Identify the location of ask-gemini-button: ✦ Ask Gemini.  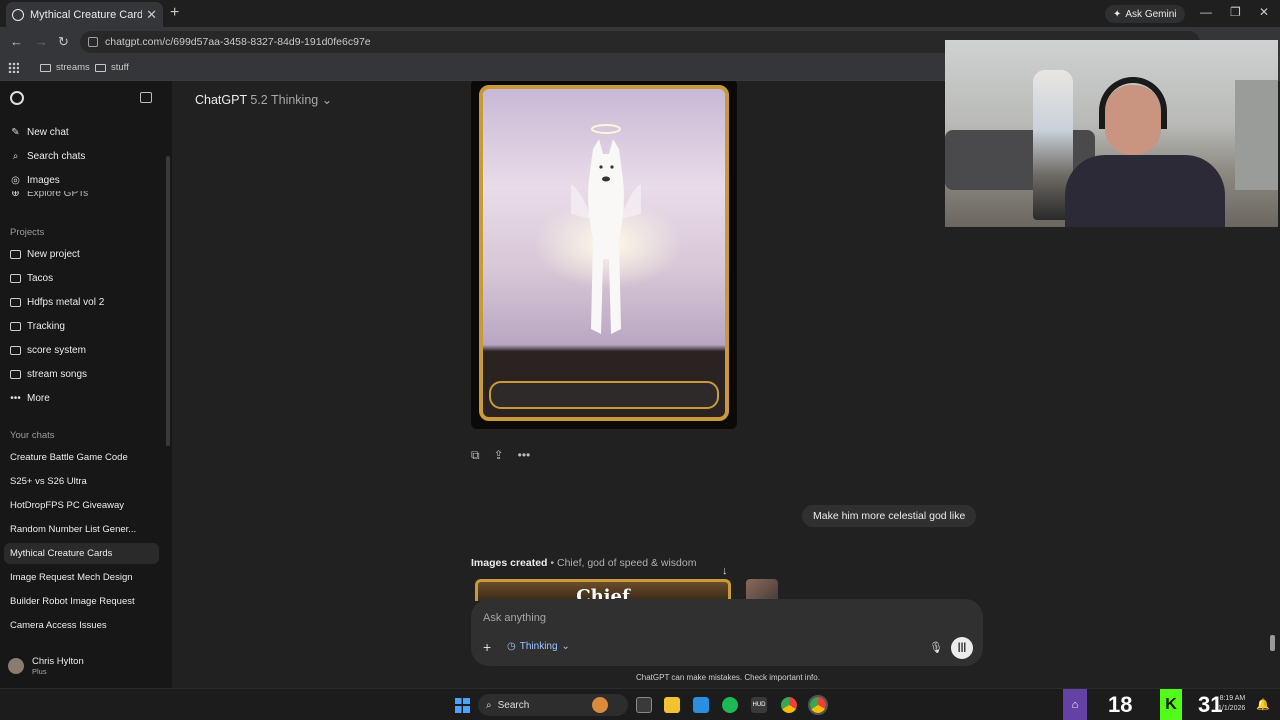
(1145, 14).